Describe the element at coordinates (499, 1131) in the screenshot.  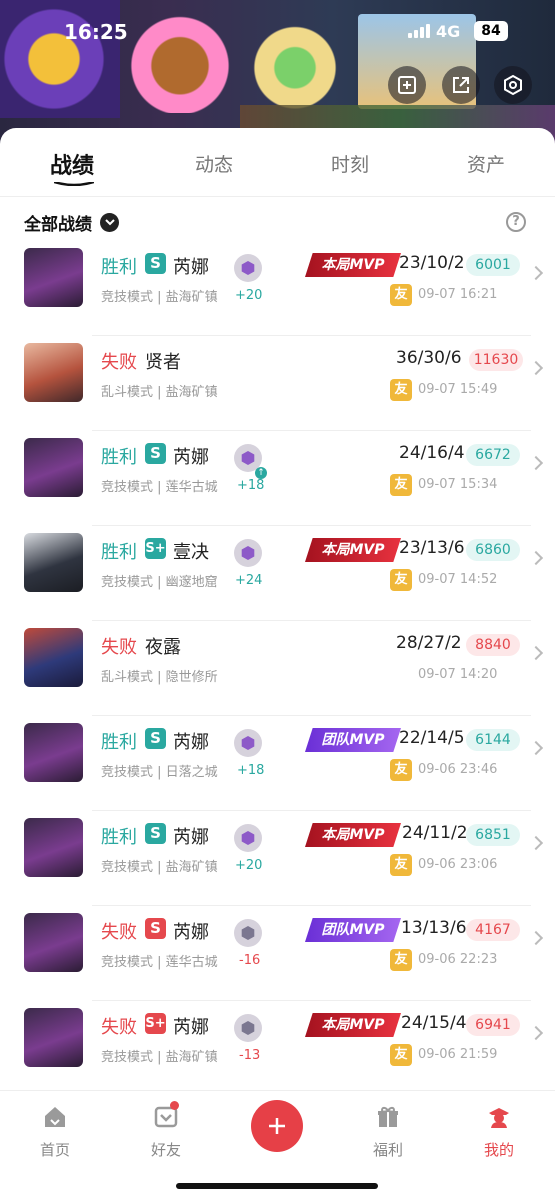
I see `nav-profile: 我的` at that location.